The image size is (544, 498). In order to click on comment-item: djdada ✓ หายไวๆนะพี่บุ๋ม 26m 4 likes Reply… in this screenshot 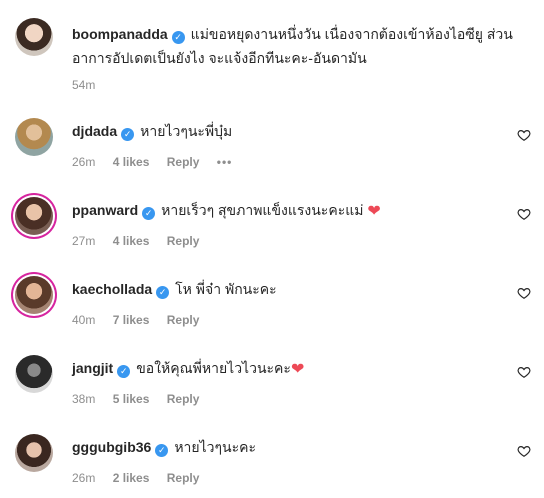, I will do `click(275, 150)`.